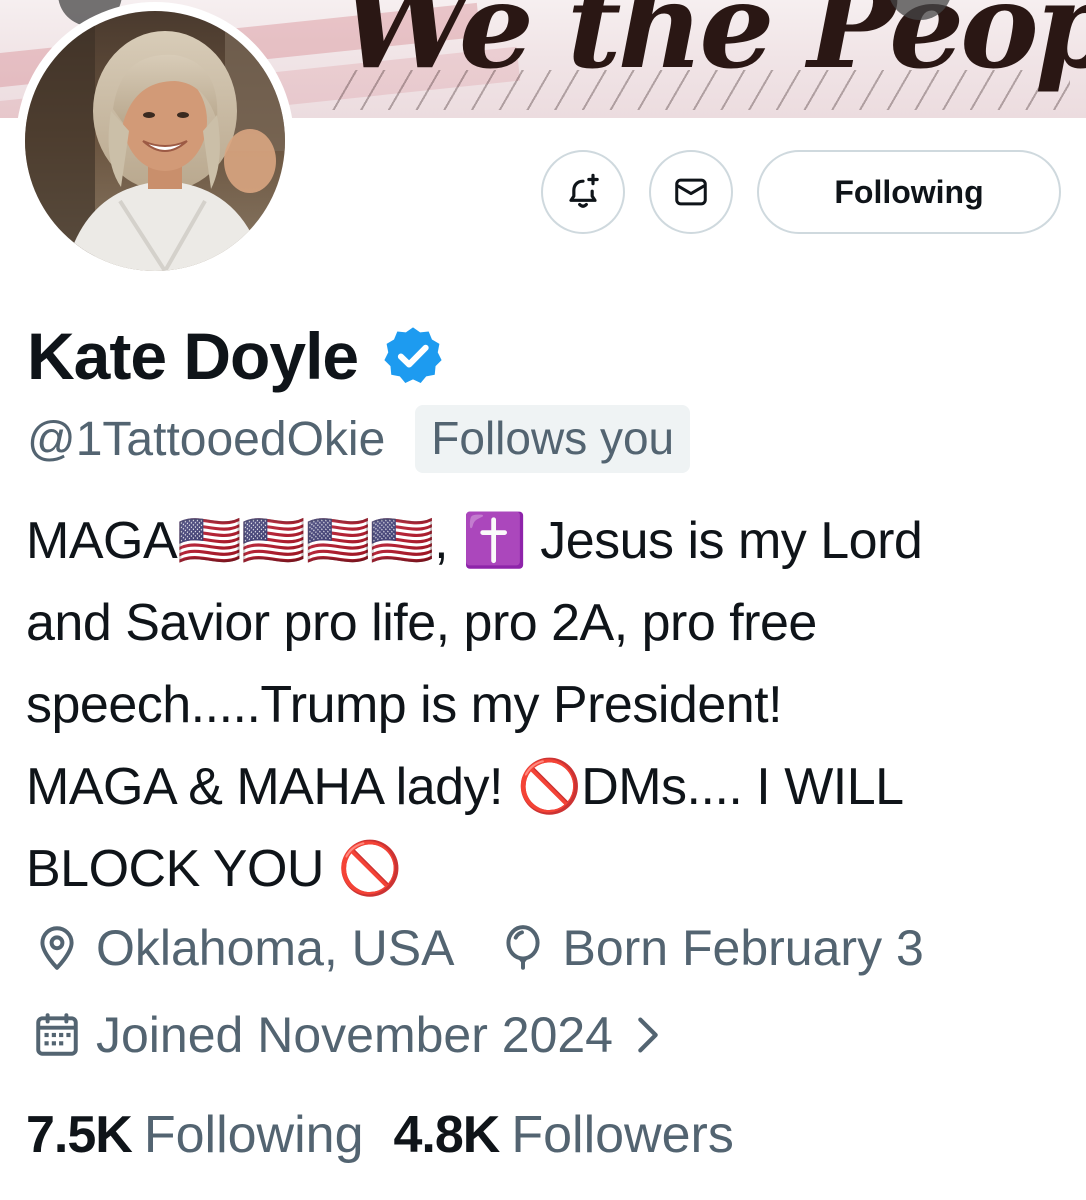 This screenshot has width=1086, height=1200. What do you see at coordinates (909, 192) in the screenshot?
I see `following-button: Following` at bounding box center [909, 192].